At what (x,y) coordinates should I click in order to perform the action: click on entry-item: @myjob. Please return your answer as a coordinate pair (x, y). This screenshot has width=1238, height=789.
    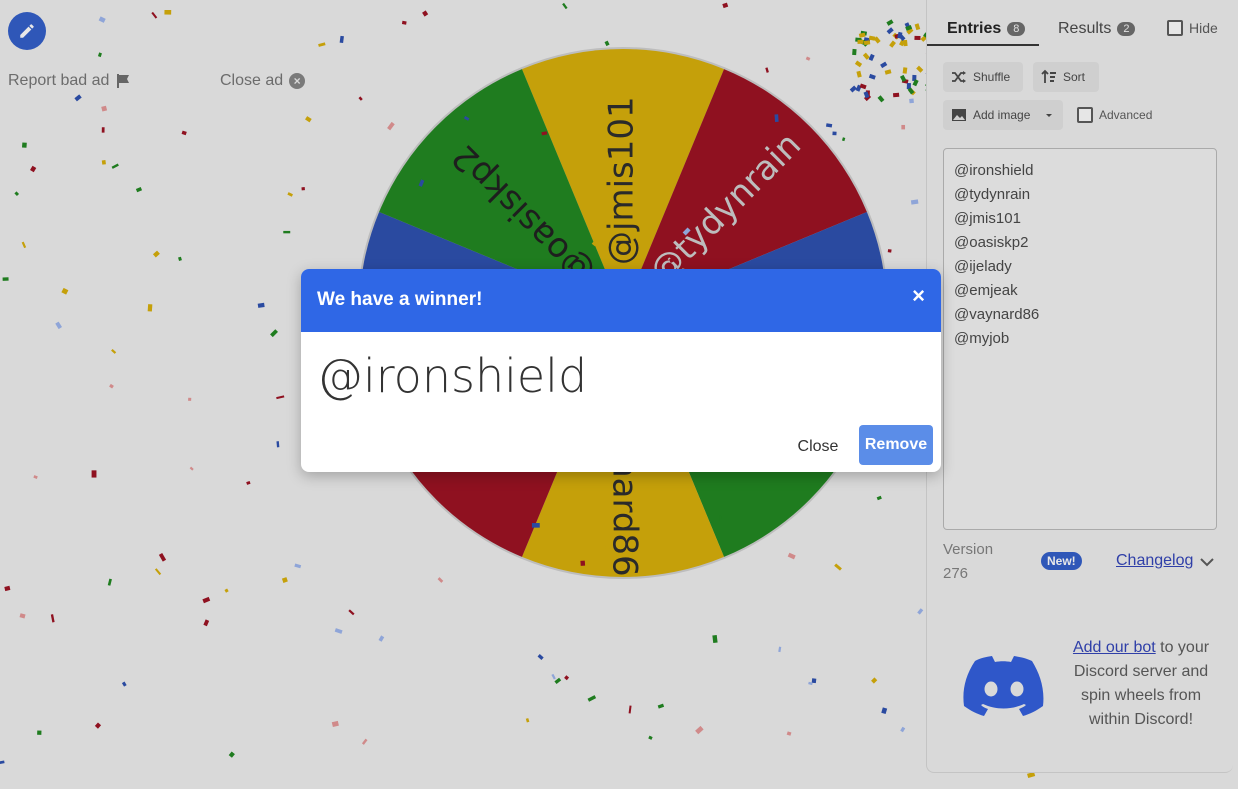
    Looking at the image, I should click on (982, 338).